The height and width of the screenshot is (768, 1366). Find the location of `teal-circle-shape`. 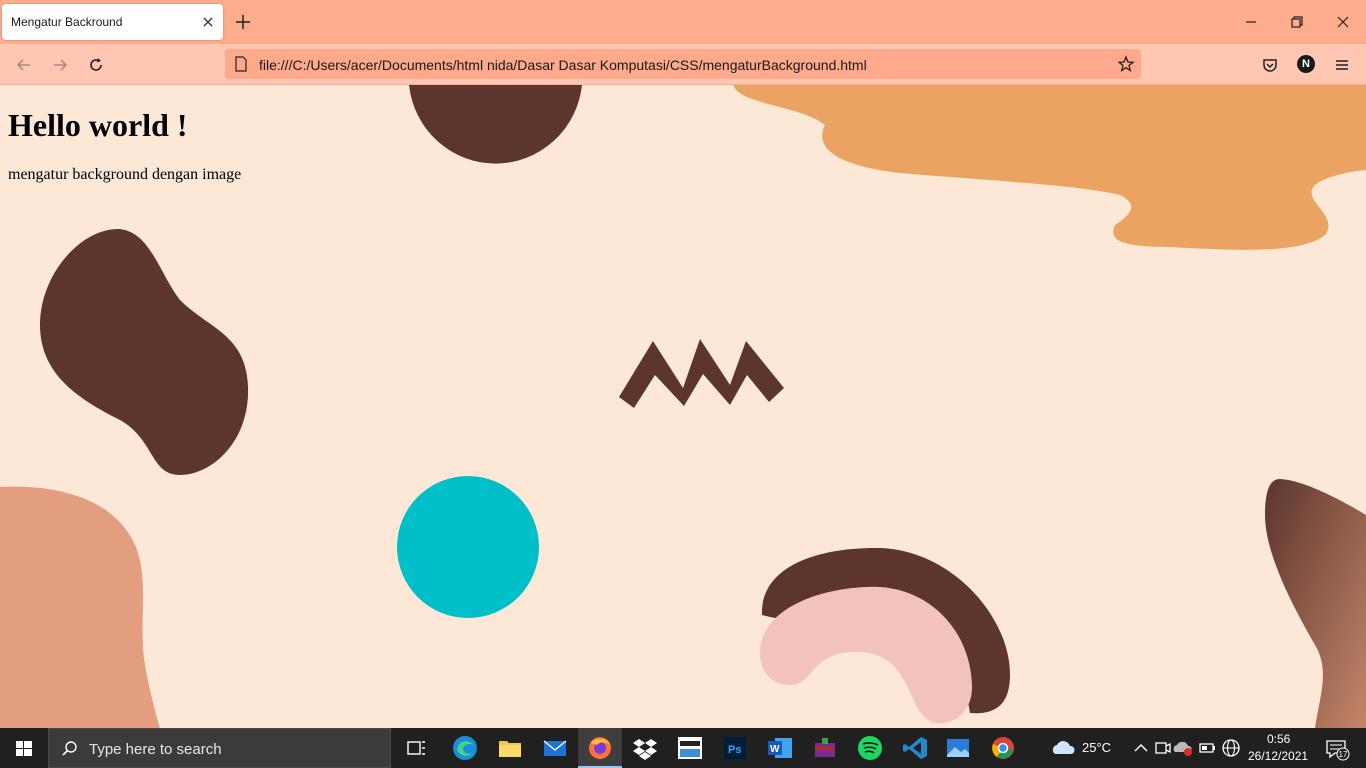

teal-circle-shape is located at coordinates (468, 547).